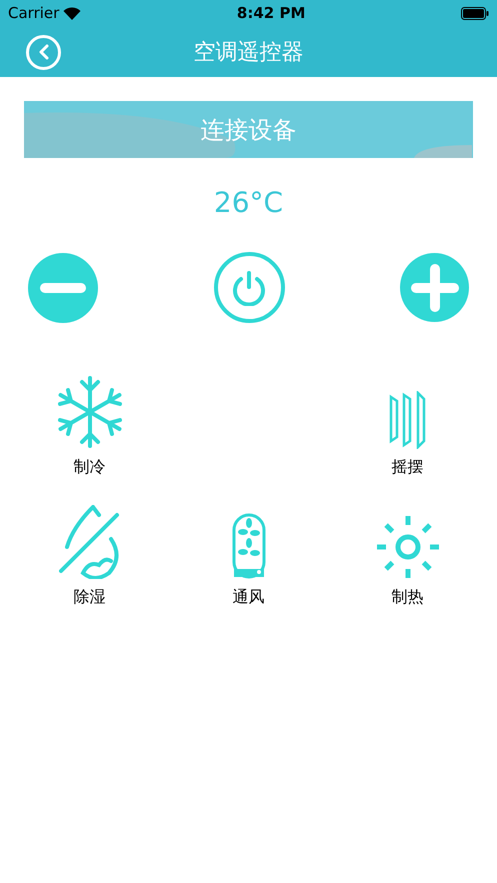 The height and width of the screenshot is (883, 497). I want to click on power-button, so click(249, 287).